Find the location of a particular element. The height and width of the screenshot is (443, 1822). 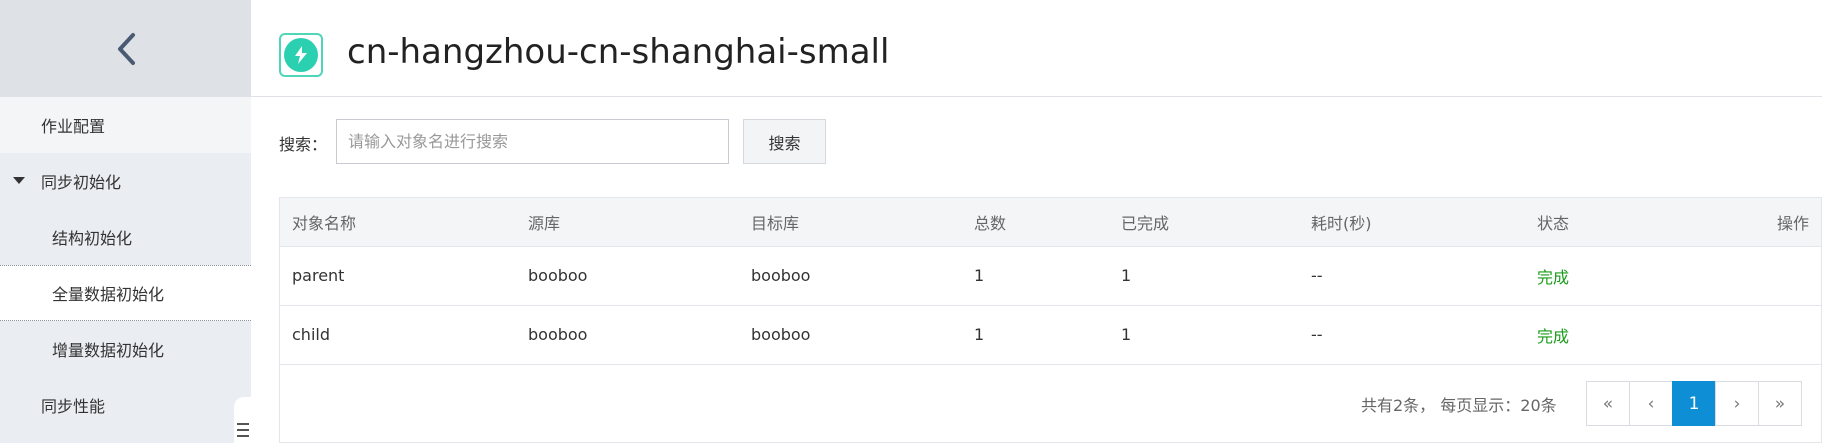

column-header-total: 总数 is located at coordinates (1035, 222).